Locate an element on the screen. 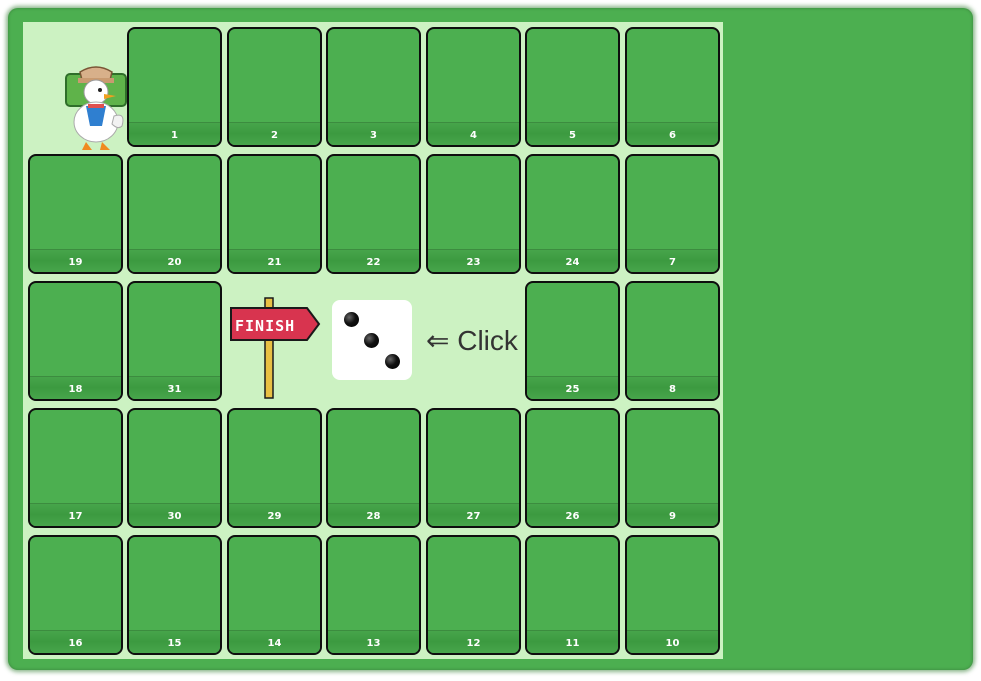  square-number: 21 is located at coordinates (274, 262).